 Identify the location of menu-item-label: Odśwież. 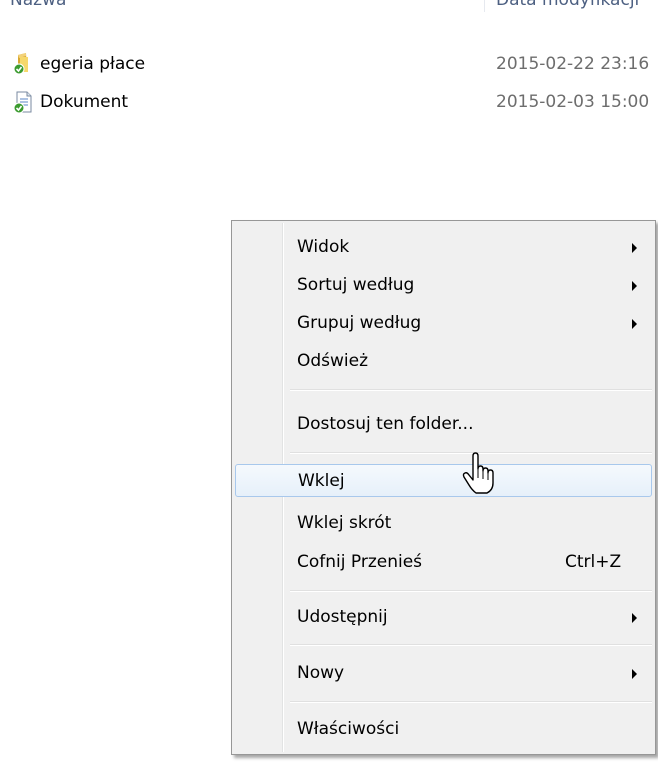
(333, 361).